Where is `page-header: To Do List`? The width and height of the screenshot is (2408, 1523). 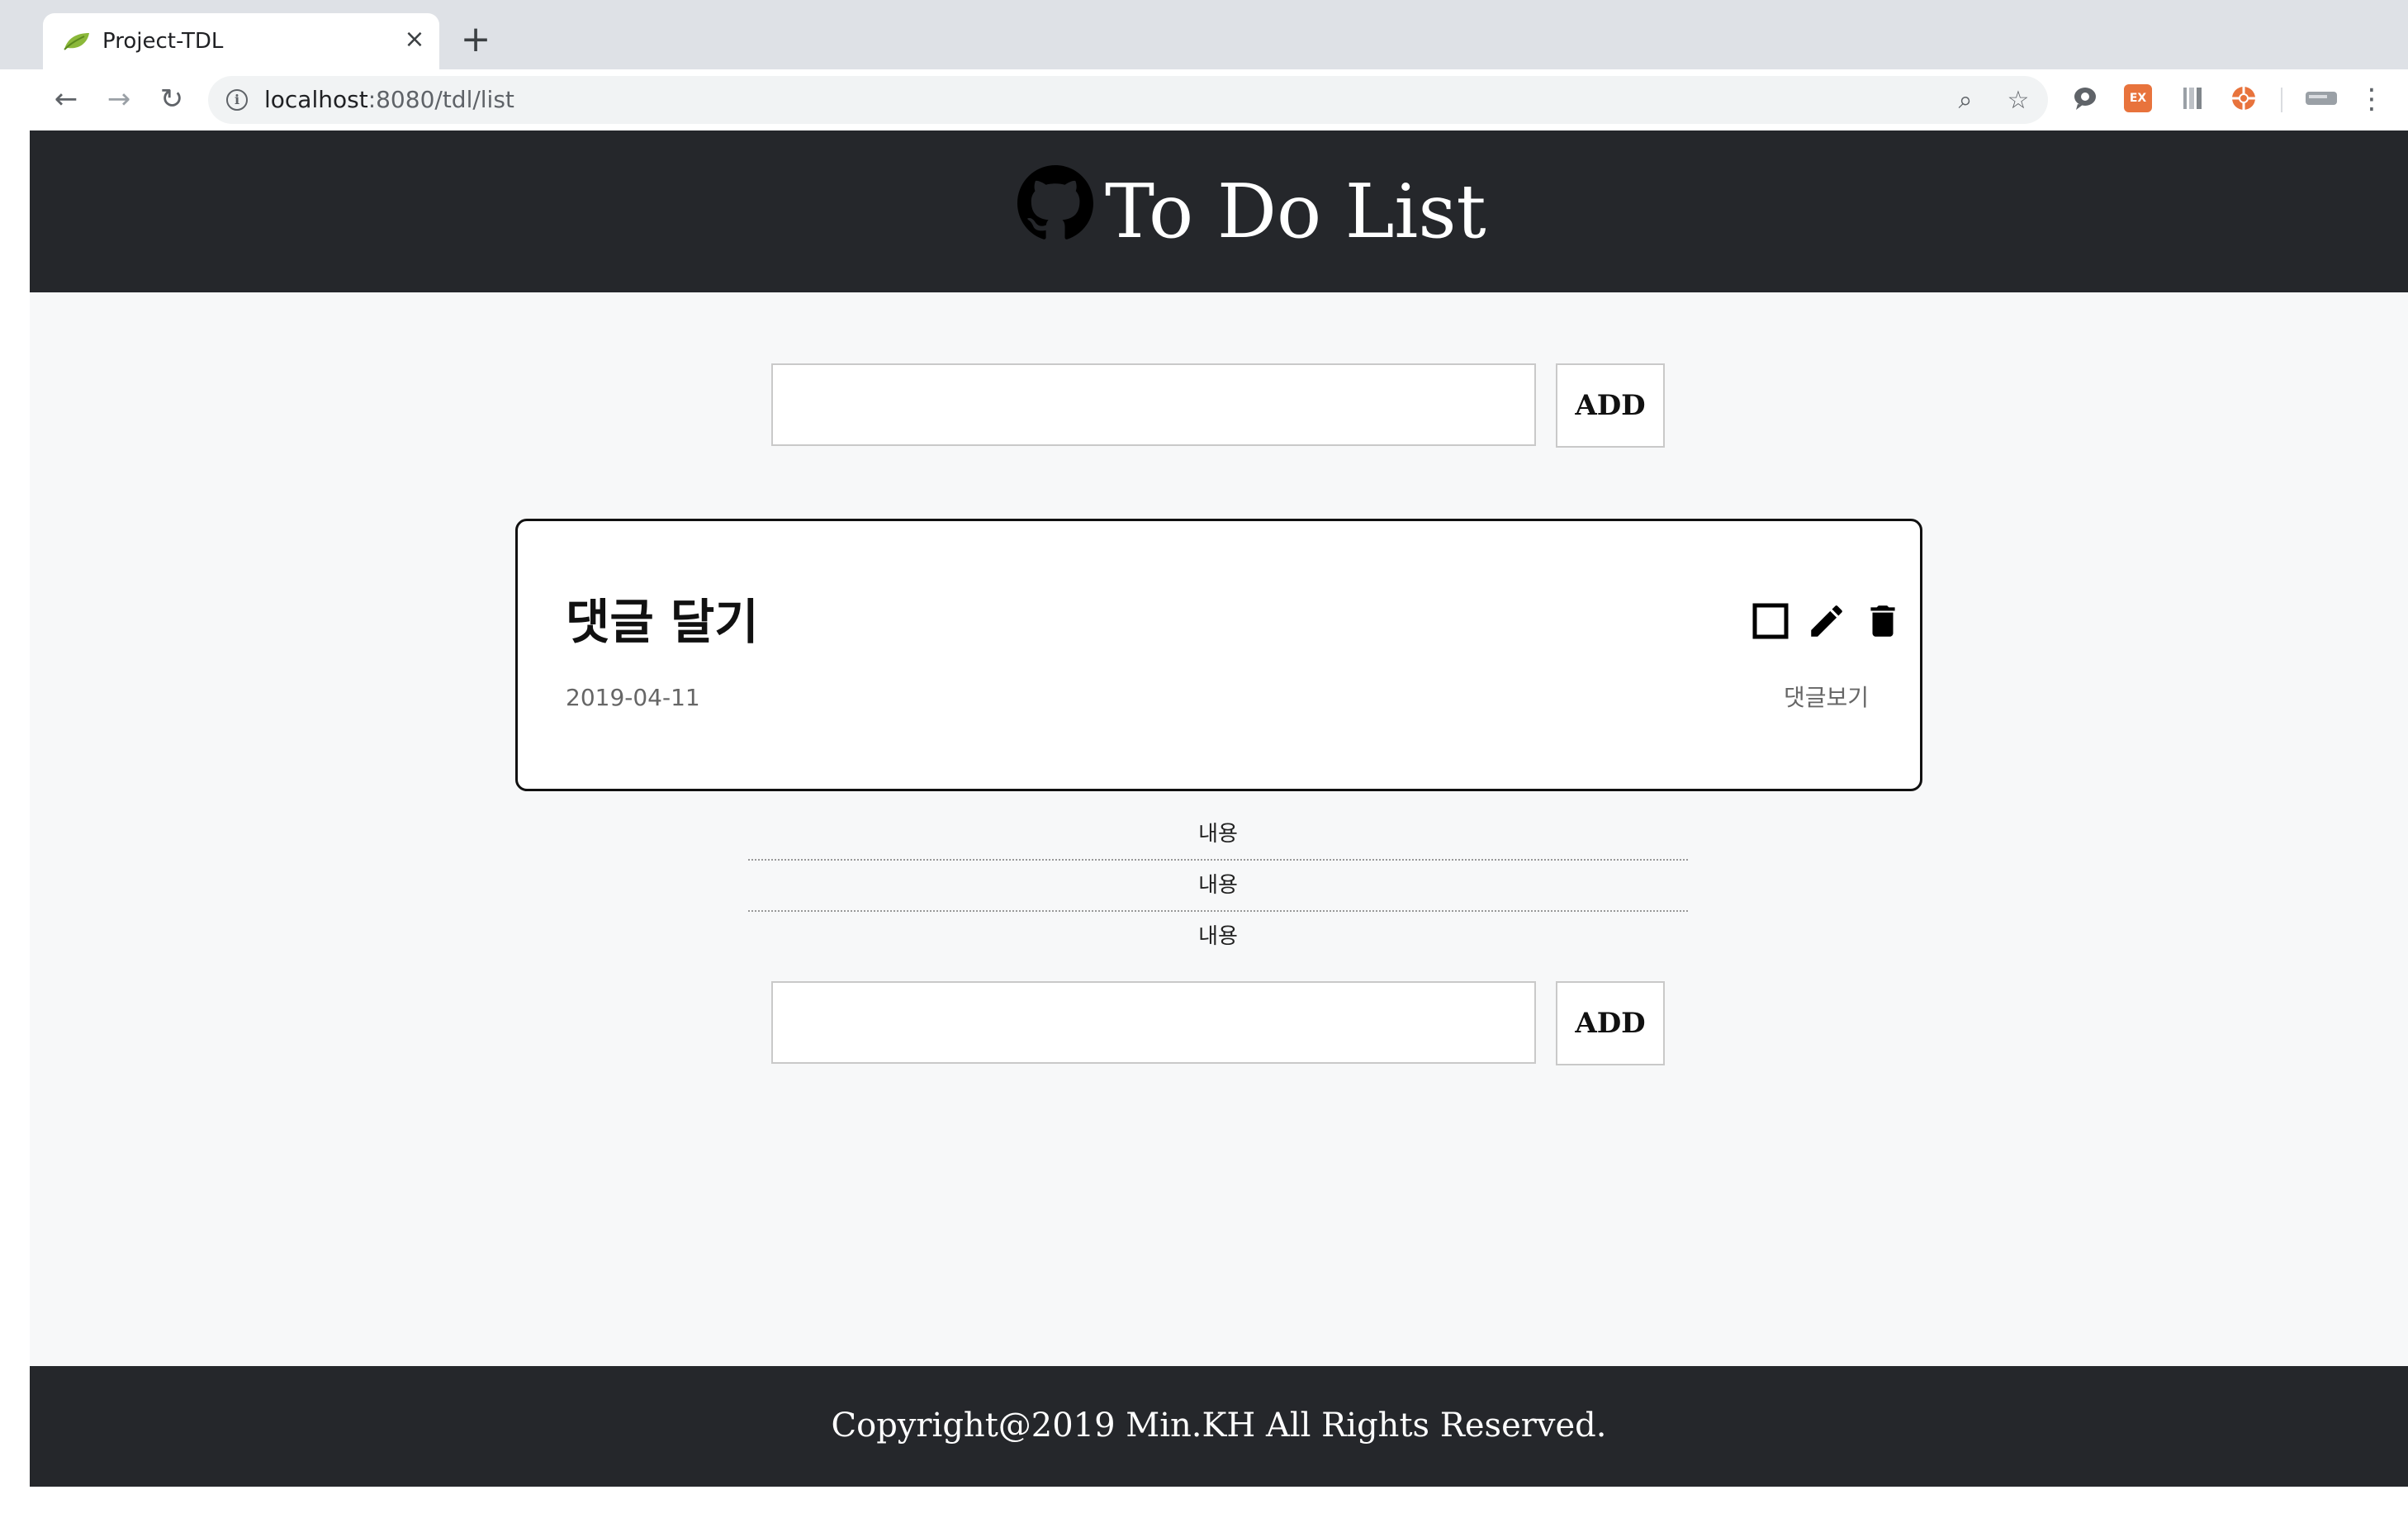
page-header: To Do List is located at coordinates (1219, 211).